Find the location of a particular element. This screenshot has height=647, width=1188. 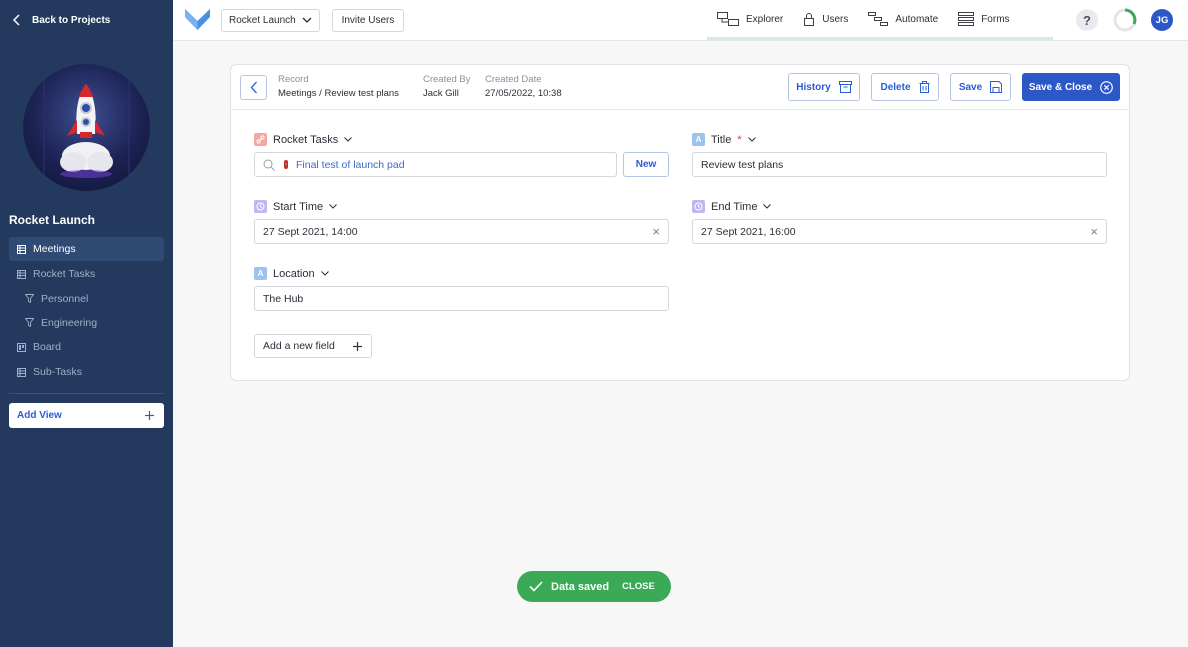

sidebar-item-meetings: Meetings is located at coordinates (86, 249).